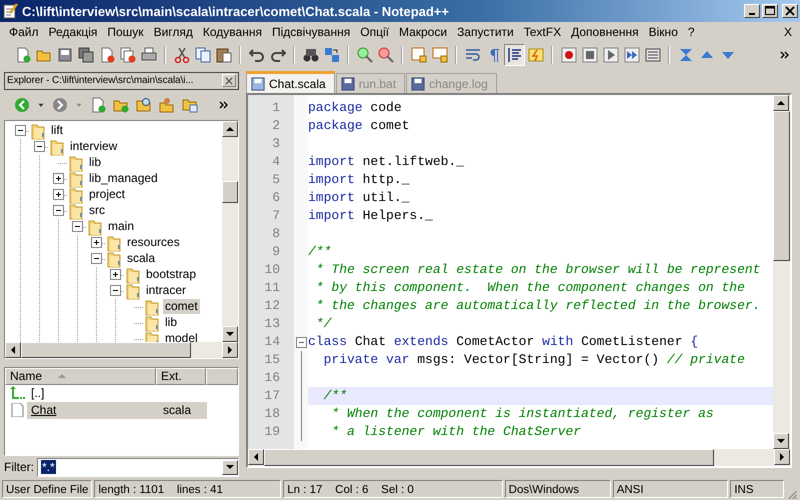 The width and height of the screenshot is (800, 500). What do you see at coordinates (663, 32) in the screenshot?
I see `menu-item: Вікно` at bounding box center [663, 32].